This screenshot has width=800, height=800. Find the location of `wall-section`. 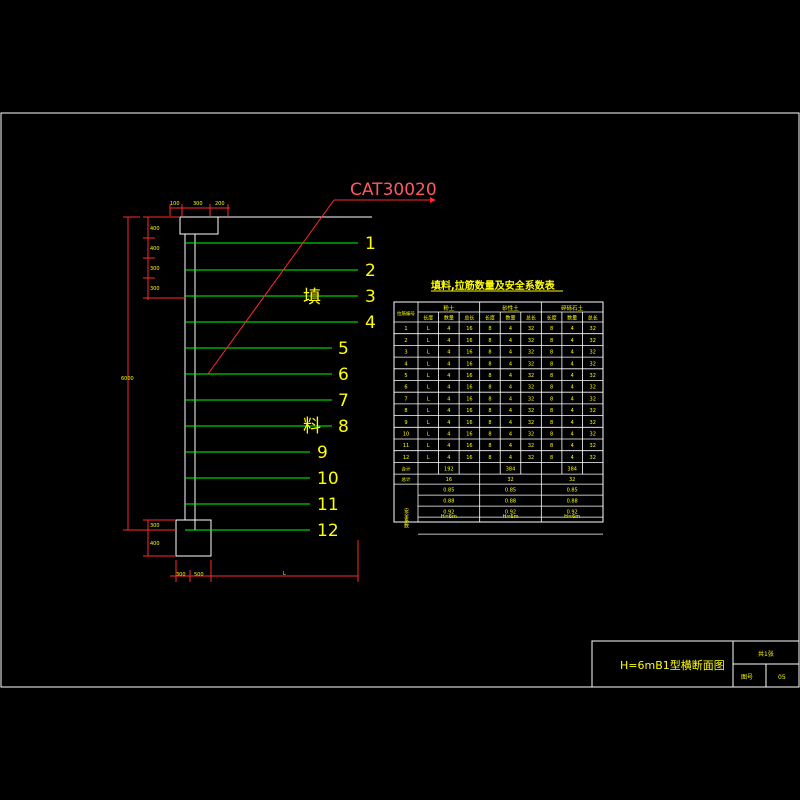

wall-section is located at coordinates (273, 386).